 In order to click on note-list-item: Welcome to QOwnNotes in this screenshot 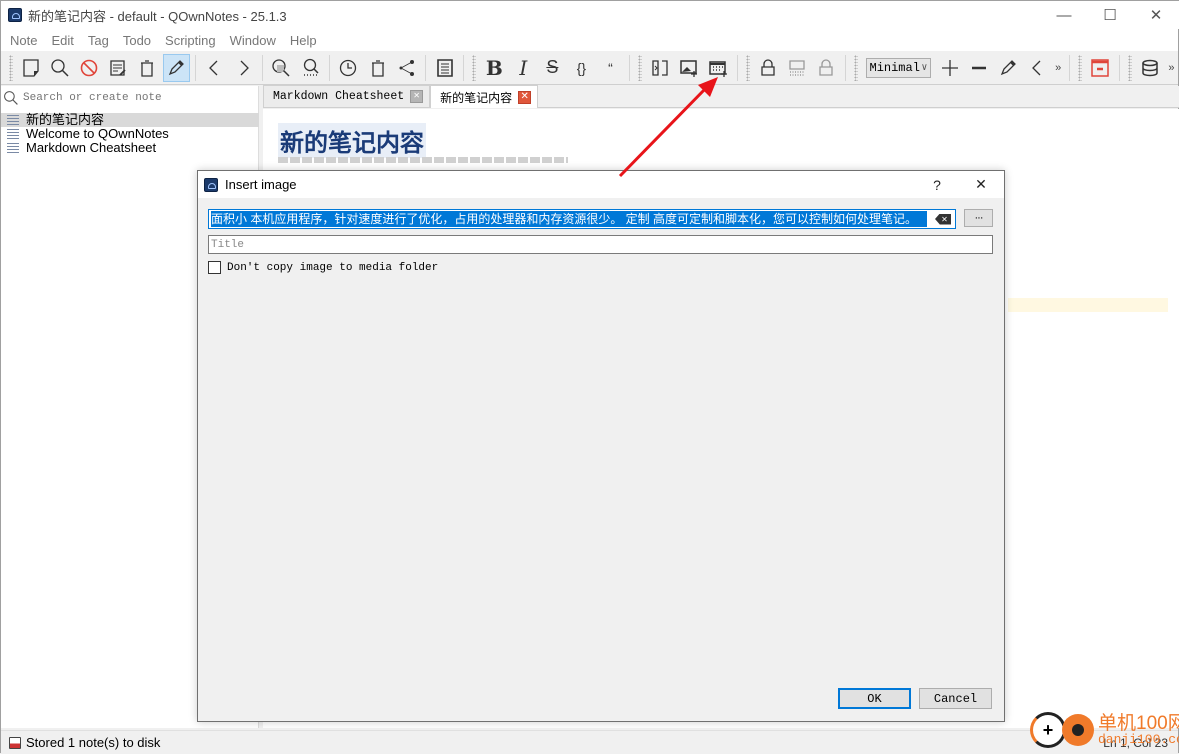, I will do `click(130, 134)`.